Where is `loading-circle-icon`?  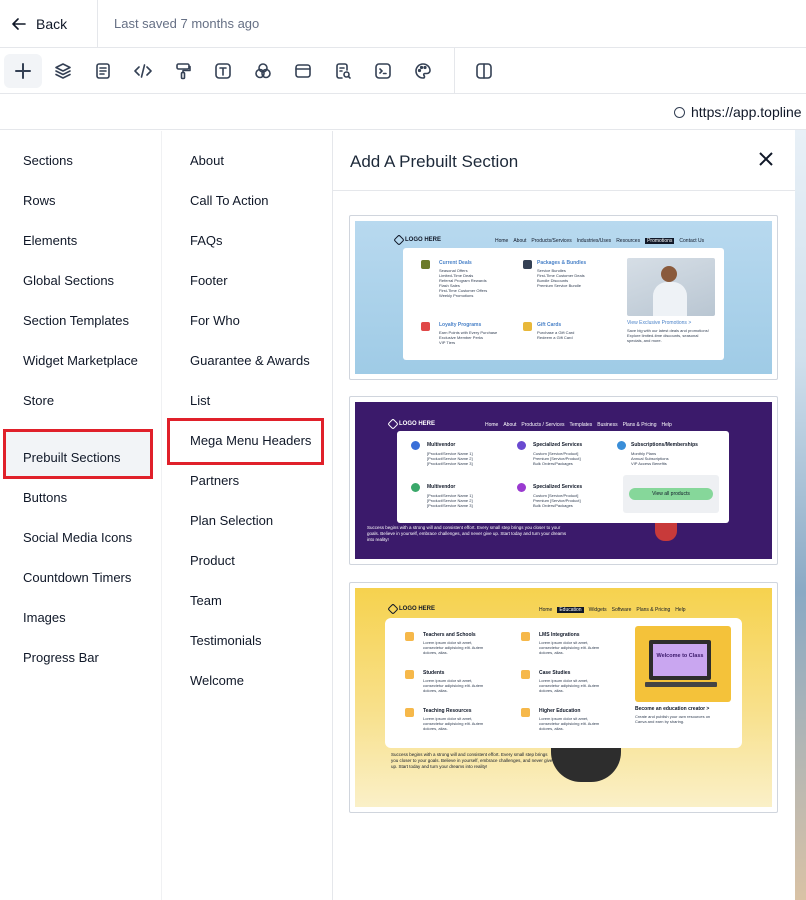 loading-circle-icon is located at coordinates (679, 112).